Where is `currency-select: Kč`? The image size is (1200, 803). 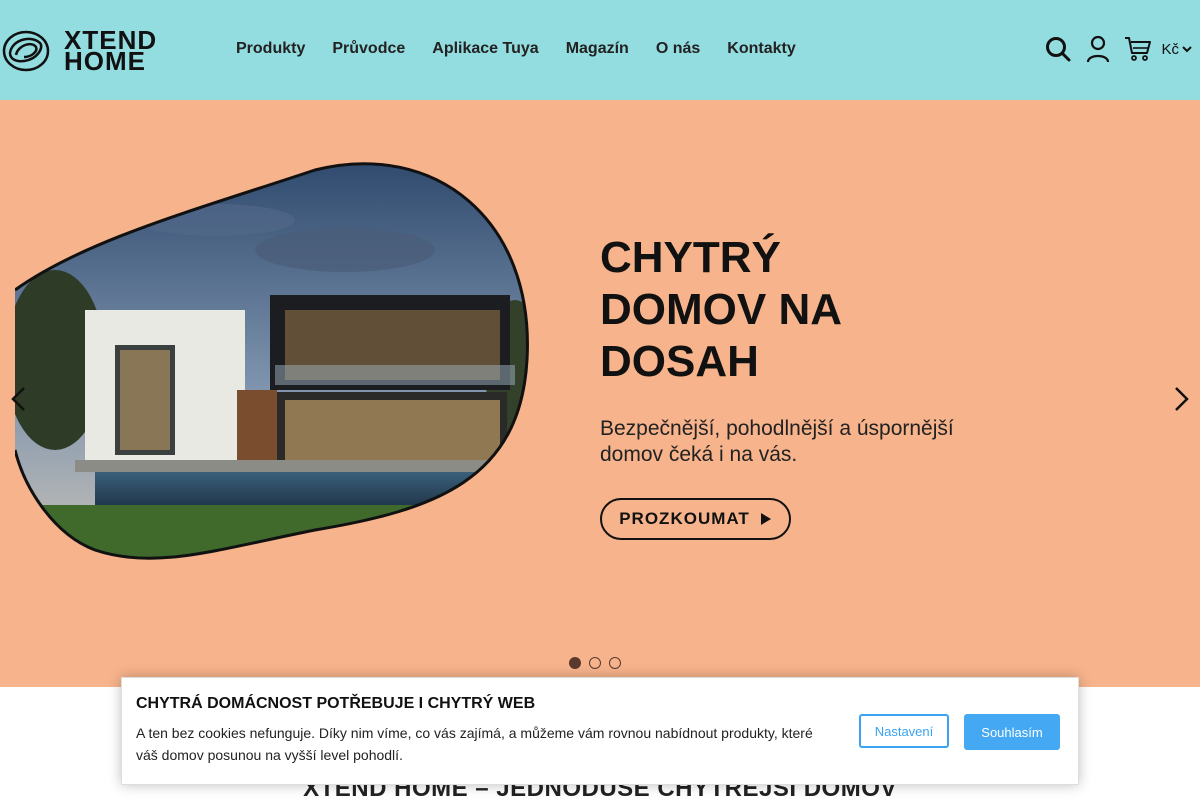
currency-select: Kč is located at coordinates (1176, 49).